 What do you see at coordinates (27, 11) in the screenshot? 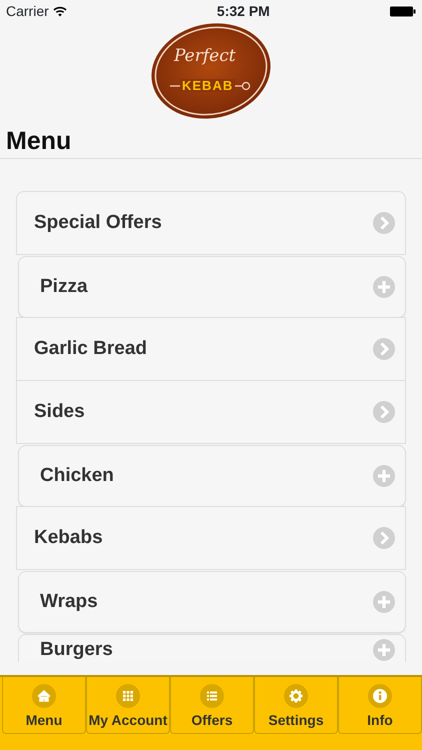
I see `carrier-name: Carrier` at bounding box center [27, 11].